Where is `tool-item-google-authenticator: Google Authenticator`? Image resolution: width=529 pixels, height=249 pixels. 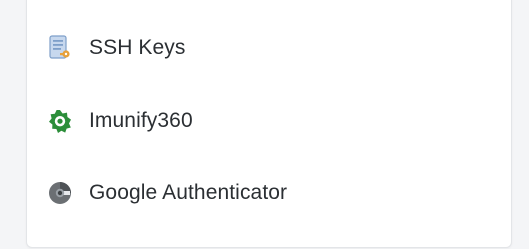
tool-item-google-authenticator: Google Authenticator is located at coordinates (171, 193).